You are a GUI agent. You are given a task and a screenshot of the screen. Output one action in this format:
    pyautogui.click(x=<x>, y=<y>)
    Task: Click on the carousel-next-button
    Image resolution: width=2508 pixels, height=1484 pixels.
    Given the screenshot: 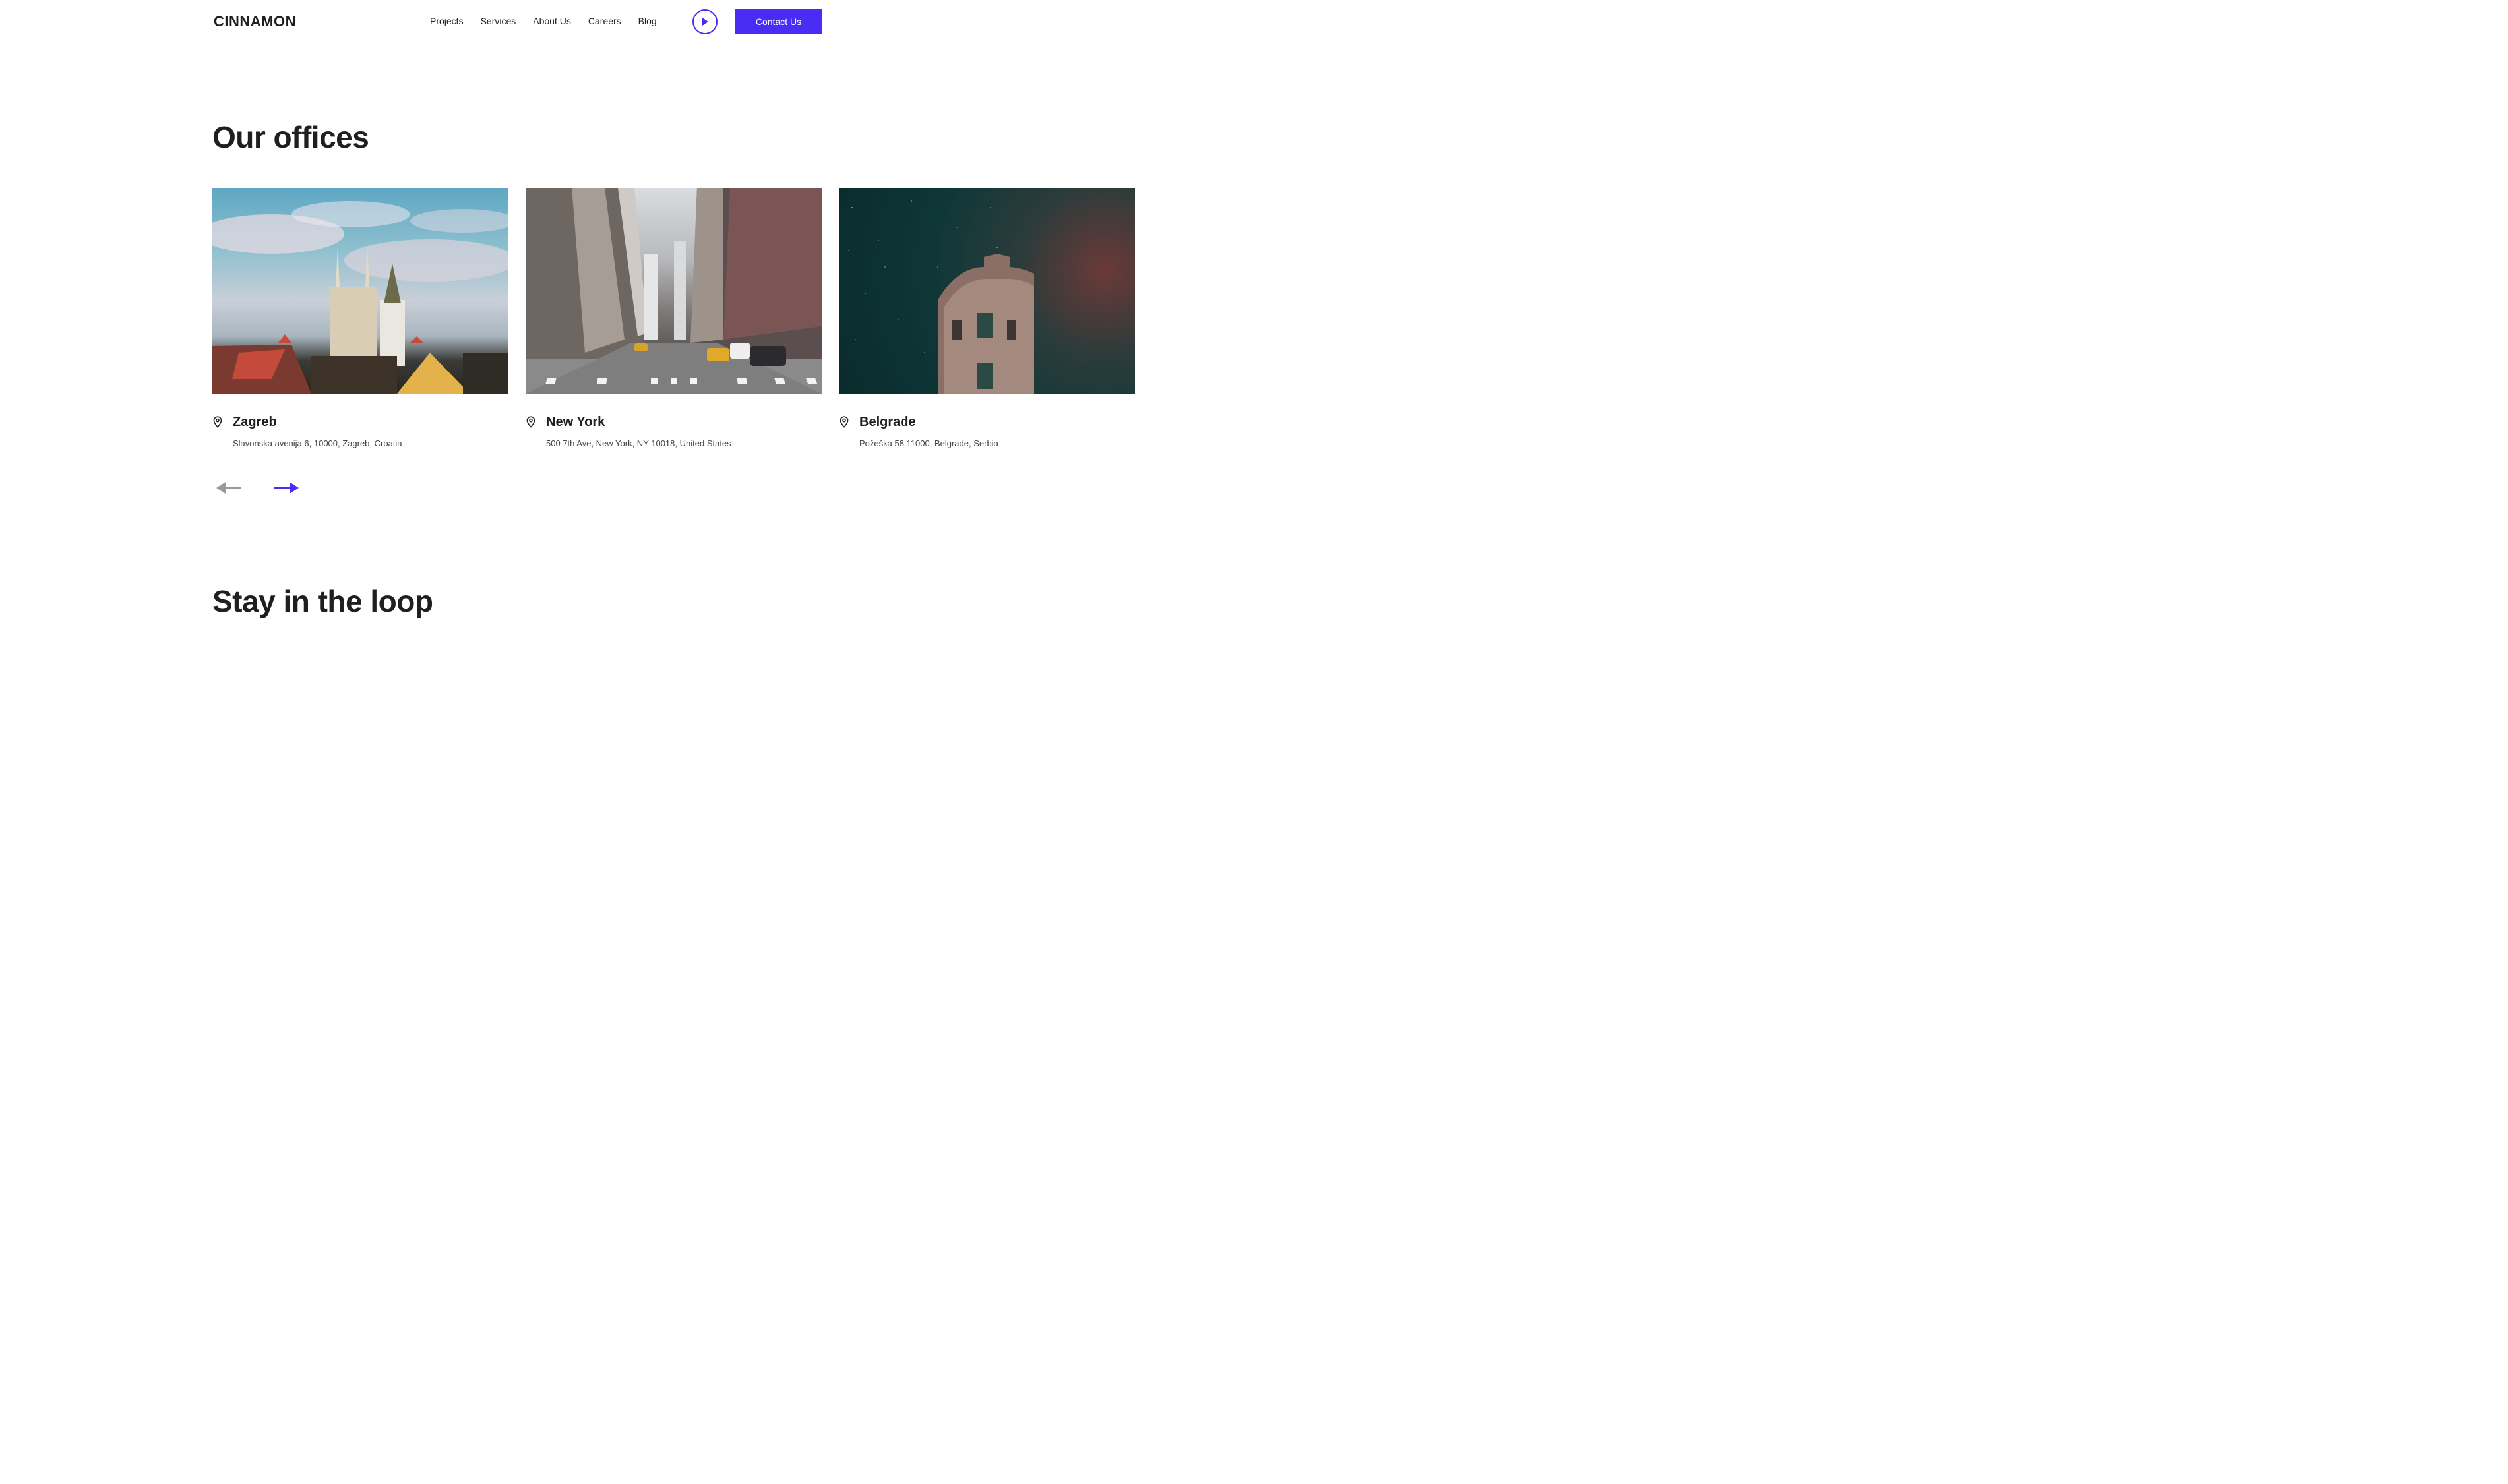 What is the action you would take?
    pyautogui.click(x=286, y=488)
    